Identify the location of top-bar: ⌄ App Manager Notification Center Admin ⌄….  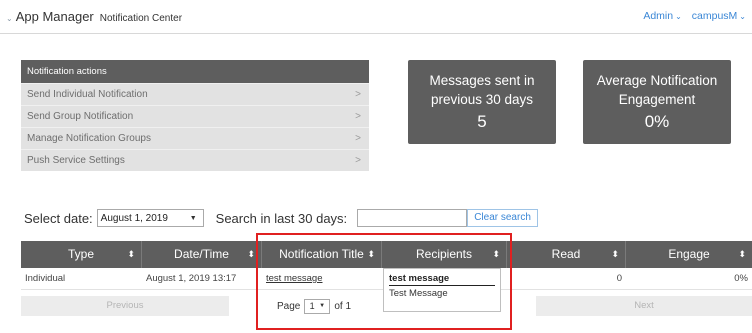
(376, 17).